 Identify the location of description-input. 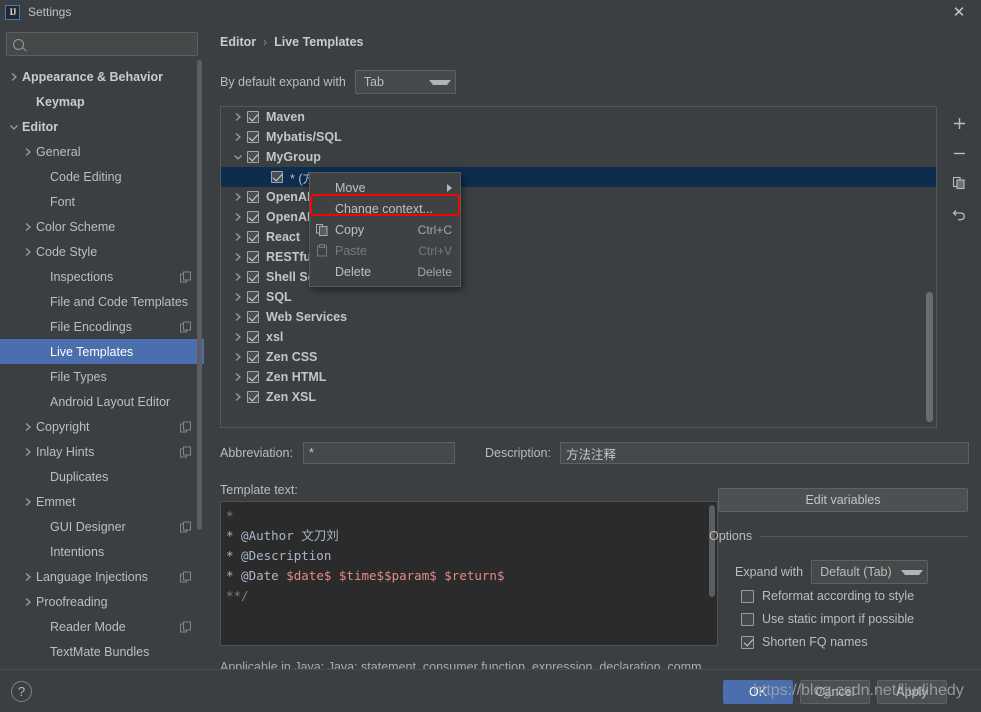
(764, 453).